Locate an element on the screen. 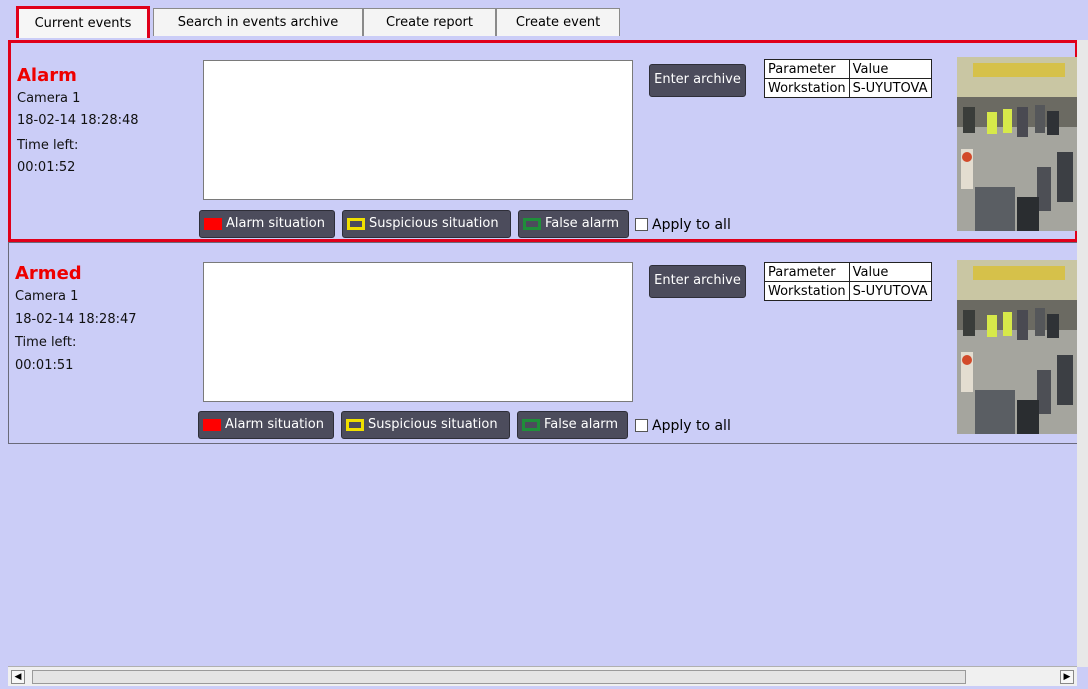 The height and width of the screenshot is (689, 1088). vertical-scrollbar is located at coordinates (1082, 353).